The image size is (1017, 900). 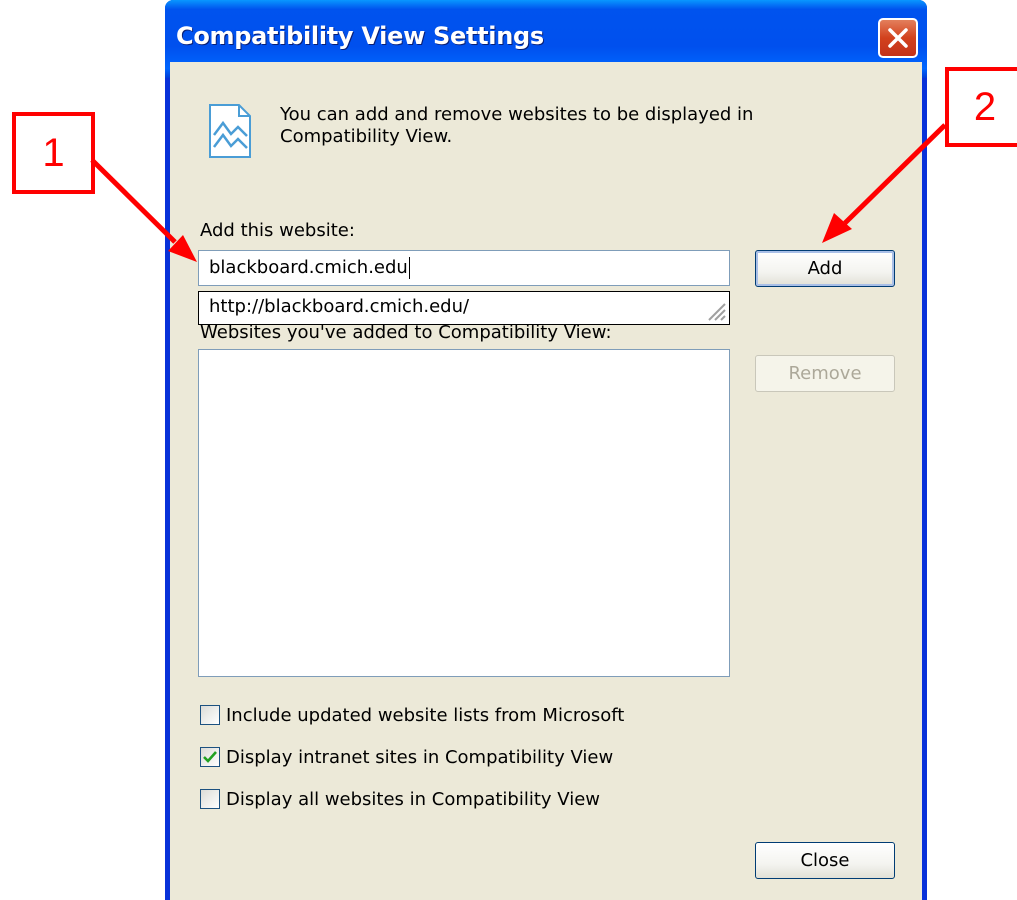 I want to click on add-website-label: Add this website:, so click(x=277, y=230).